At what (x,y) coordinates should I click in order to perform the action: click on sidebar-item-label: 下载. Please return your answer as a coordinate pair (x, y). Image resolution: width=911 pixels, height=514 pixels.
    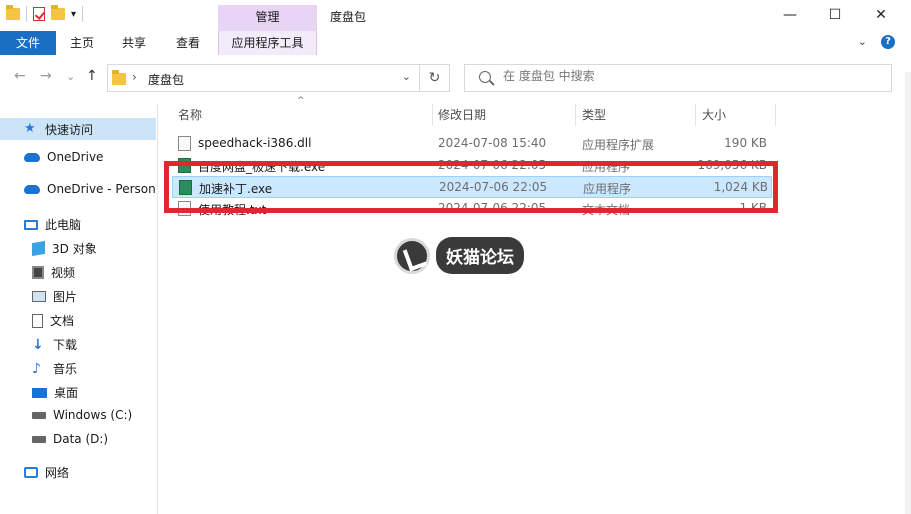
    Looking at the image, I should click on (65, 345).